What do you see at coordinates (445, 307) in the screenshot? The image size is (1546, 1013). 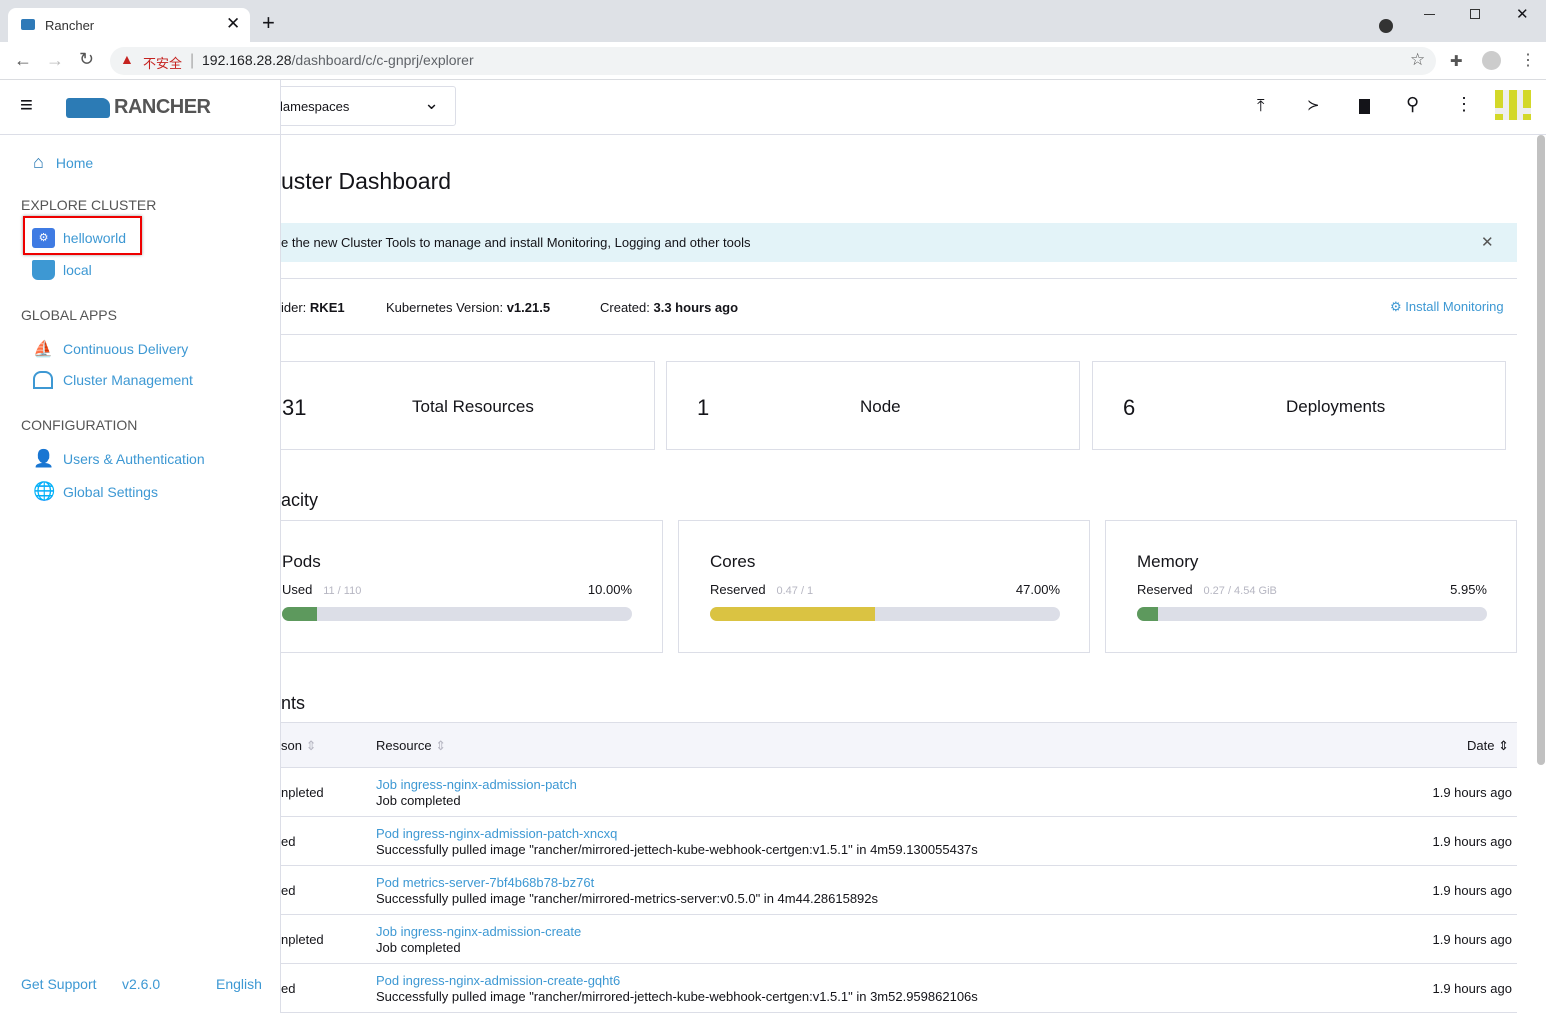 I see `k8s-label: Kubernetes Version:` at bounding box center [445, 307].